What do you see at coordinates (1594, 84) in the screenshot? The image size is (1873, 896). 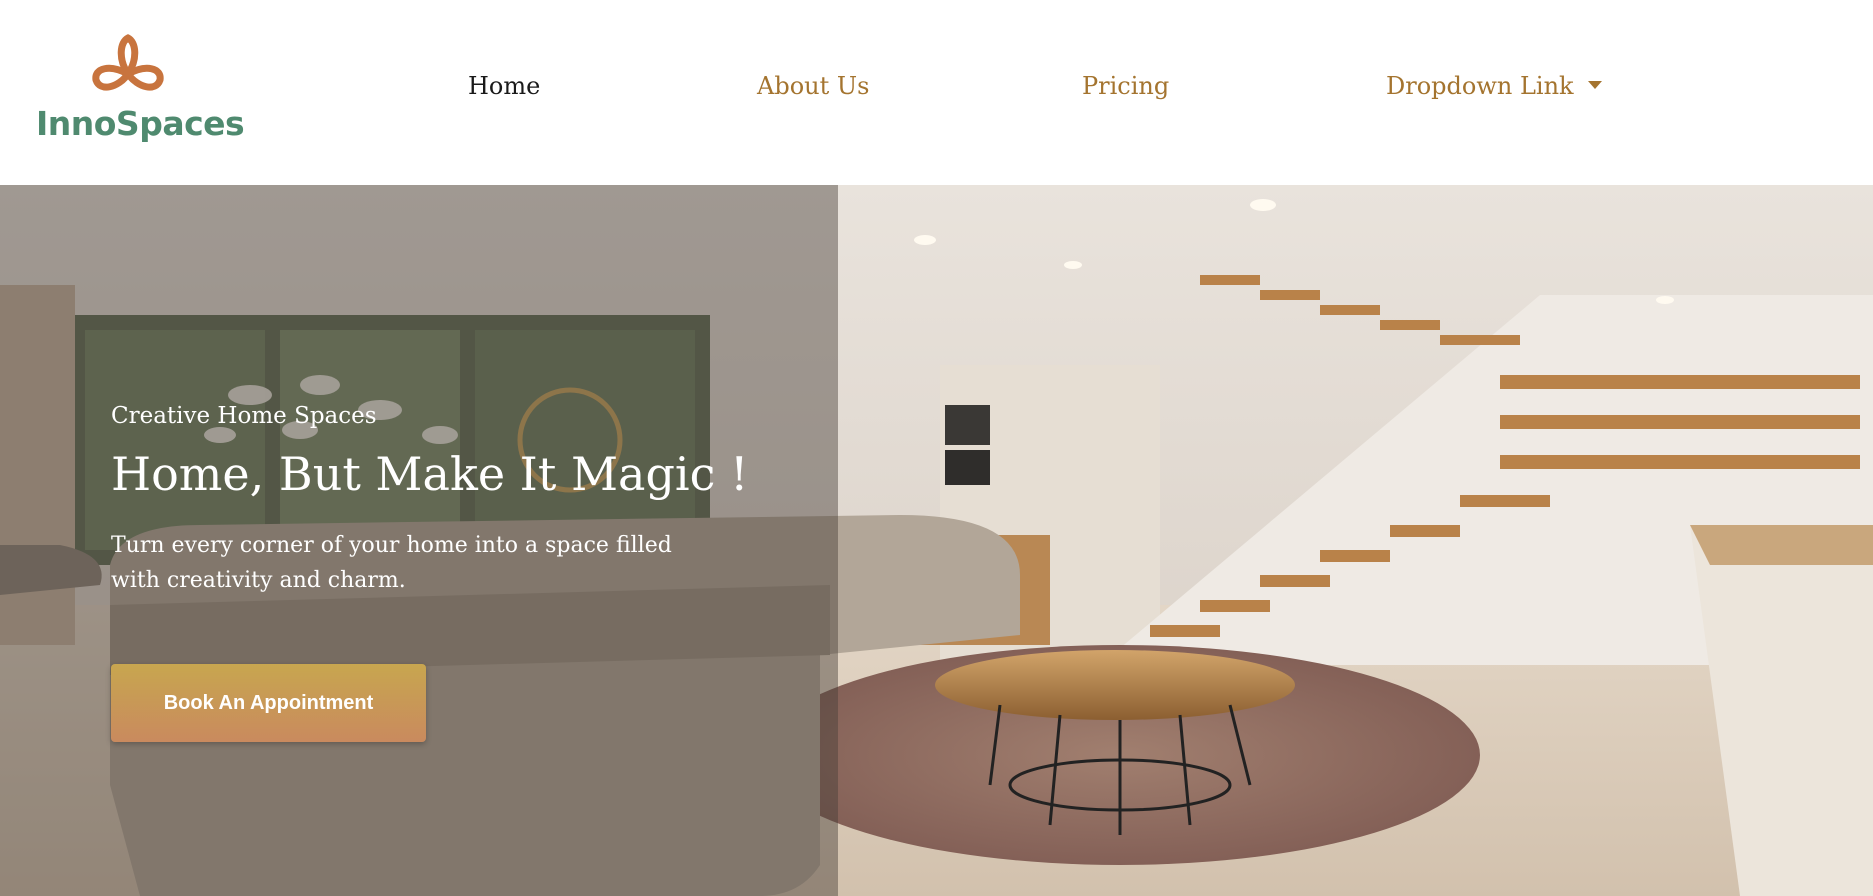 I see `caret-down-icon` at bounding box center [1594, 84].